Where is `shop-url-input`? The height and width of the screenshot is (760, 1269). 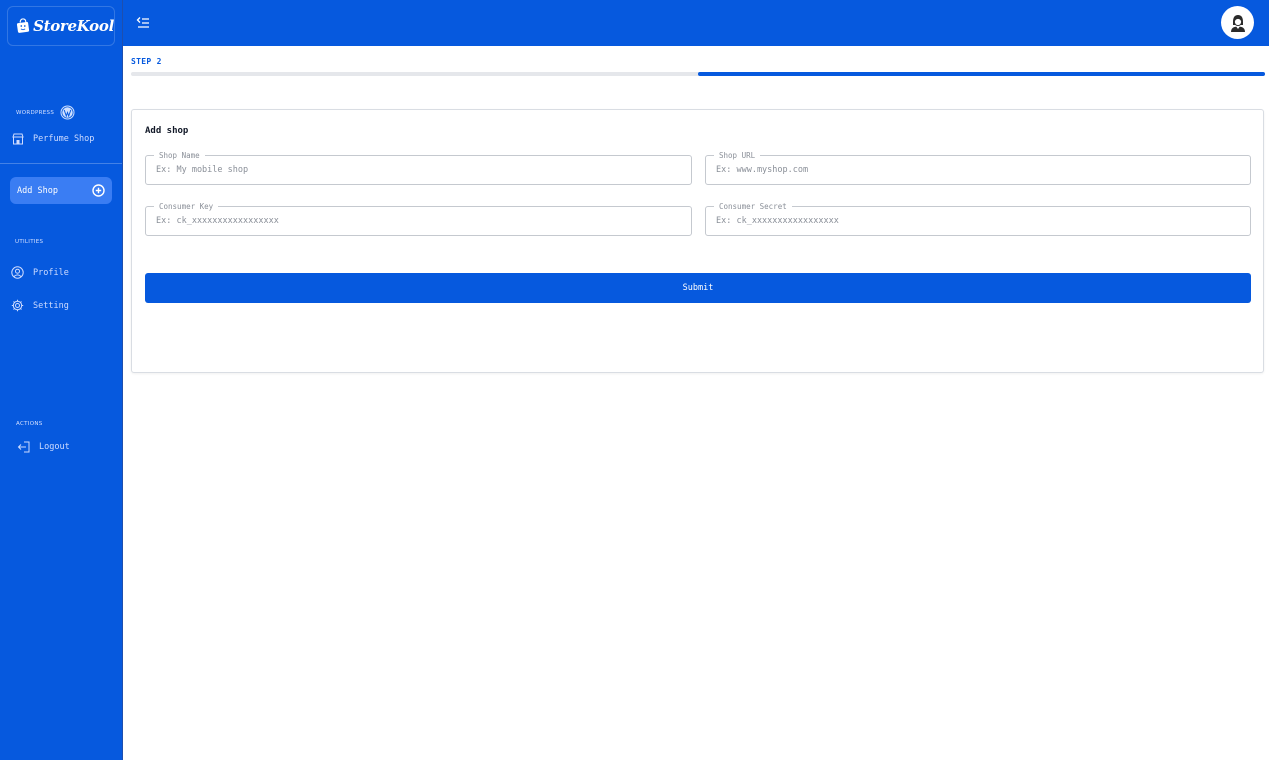
shop-url-input is located at coordinates (978, 170).